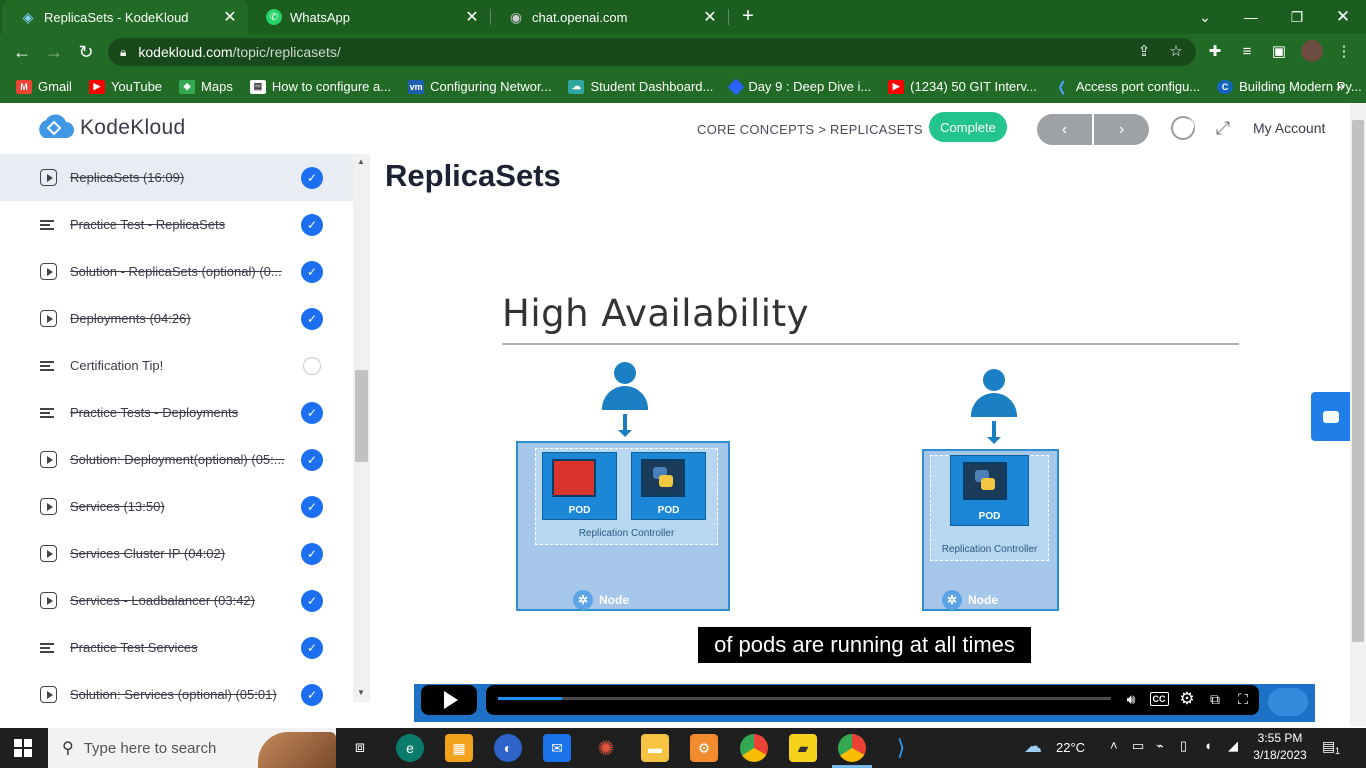 The width and height of the screenshot is (1366, 768). Describe the element at coordinates (1243, 699) in the screenshot. I see `fullscreen-icon: ⛶` at that location.